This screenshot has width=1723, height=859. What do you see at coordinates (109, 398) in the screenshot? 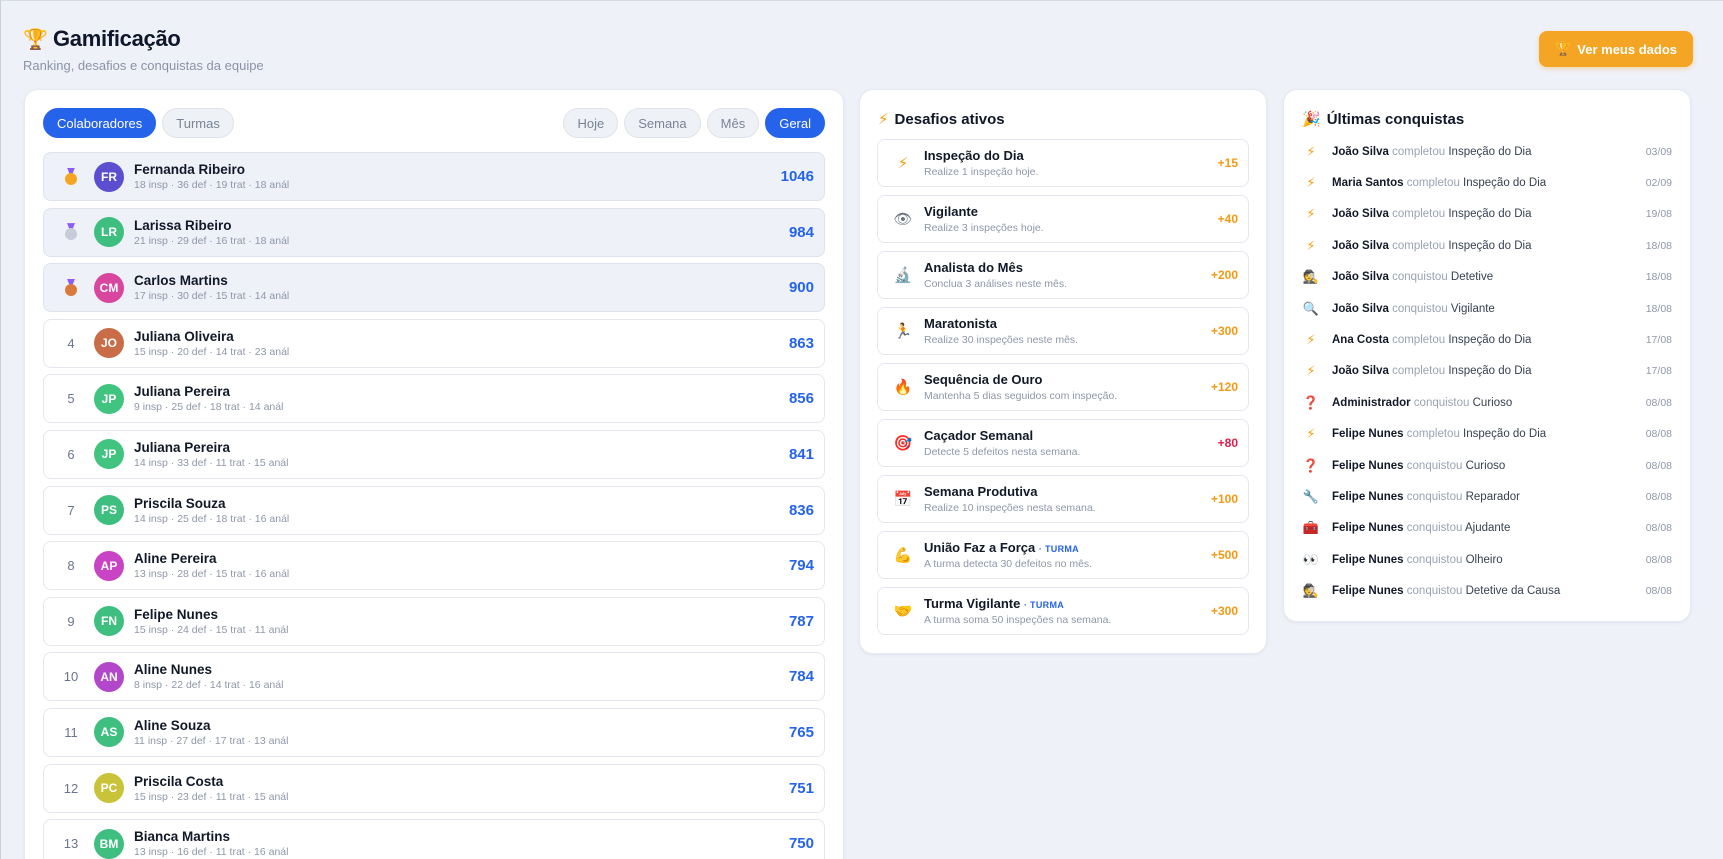
I see `avatar: JP` at bounding box center [109, 398].